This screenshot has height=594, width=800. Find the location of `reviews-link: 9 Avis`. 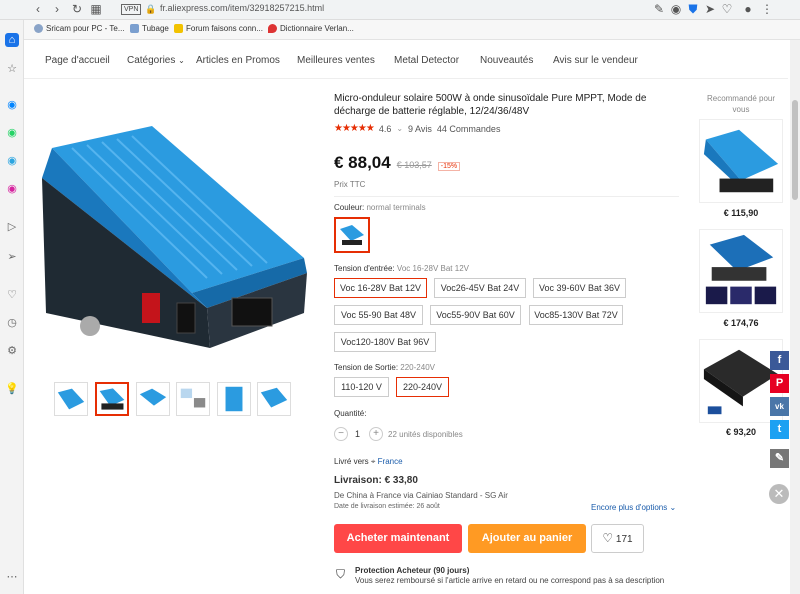

reviews-link: 9 Avis is located at coordinates (420, 129).